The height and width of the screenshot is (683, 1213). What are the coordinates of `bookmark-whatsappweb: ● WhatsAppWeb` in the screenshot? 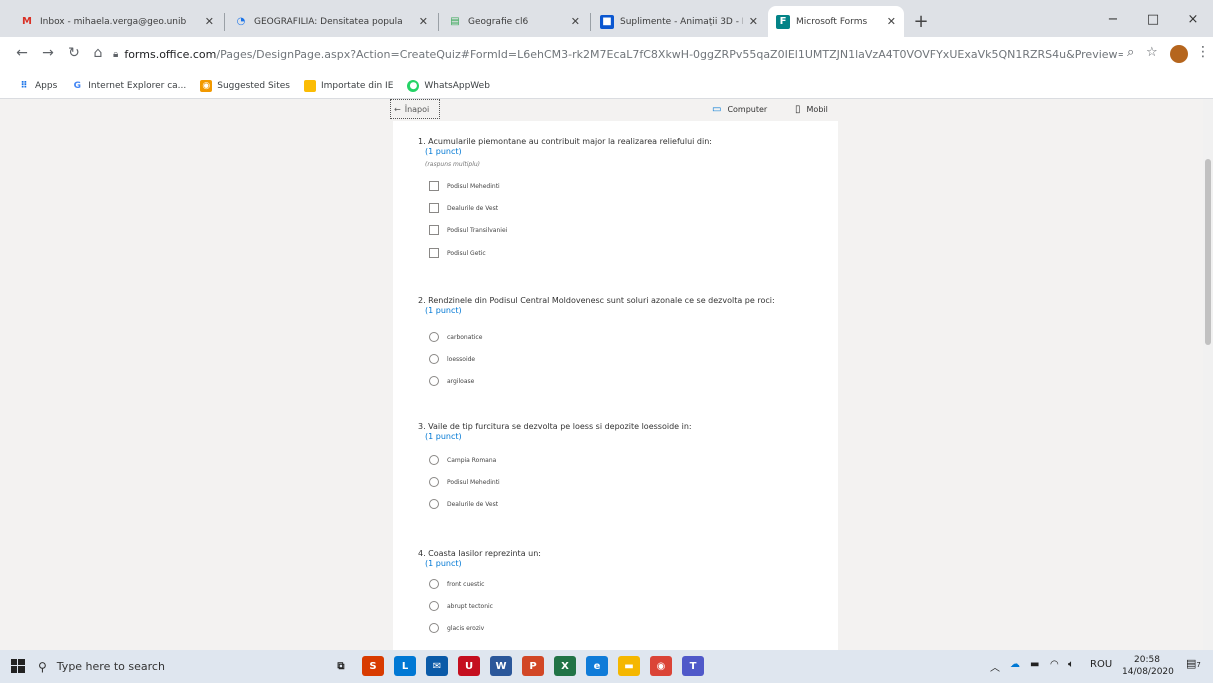 It's located at (448, 85).